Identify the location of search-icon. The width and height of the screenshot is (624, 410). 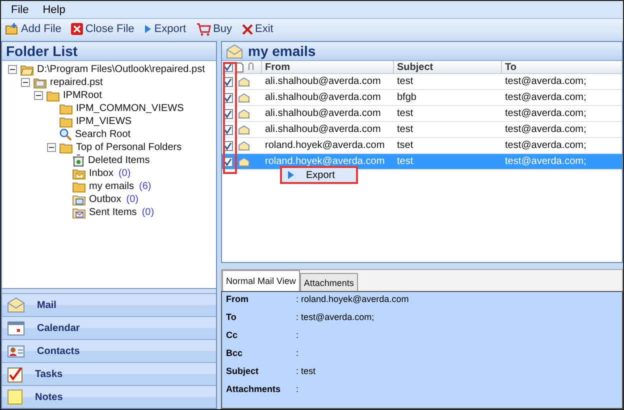
(65, 134).